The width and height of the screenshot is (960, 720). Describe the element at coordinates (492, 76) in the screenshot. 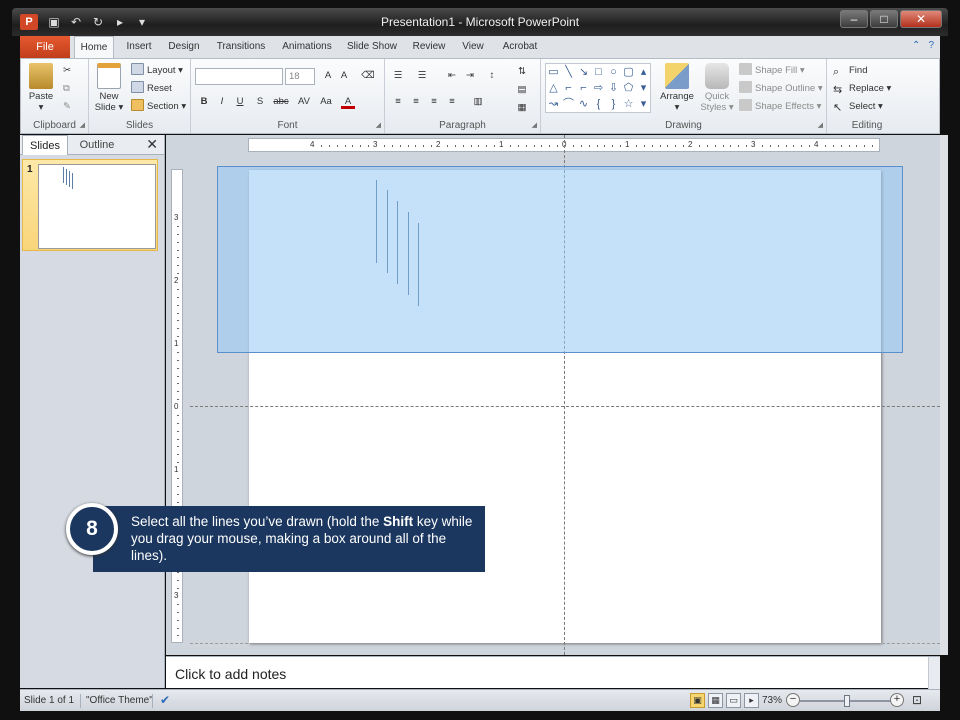

I see `line-spacing-icon: ↕` at that location.